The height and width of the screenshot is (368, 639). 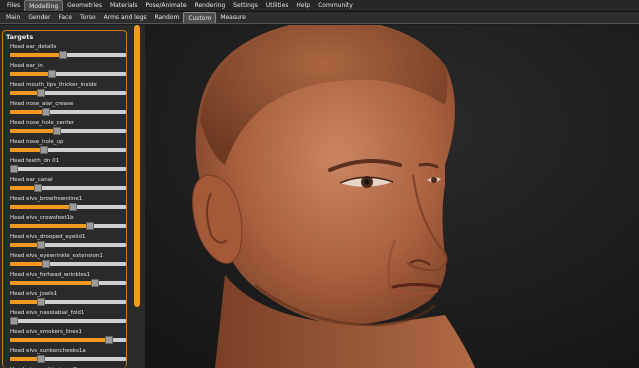 I want to click on target-slider-label: Head nose_alar_crease, so click(x=42, y=104).